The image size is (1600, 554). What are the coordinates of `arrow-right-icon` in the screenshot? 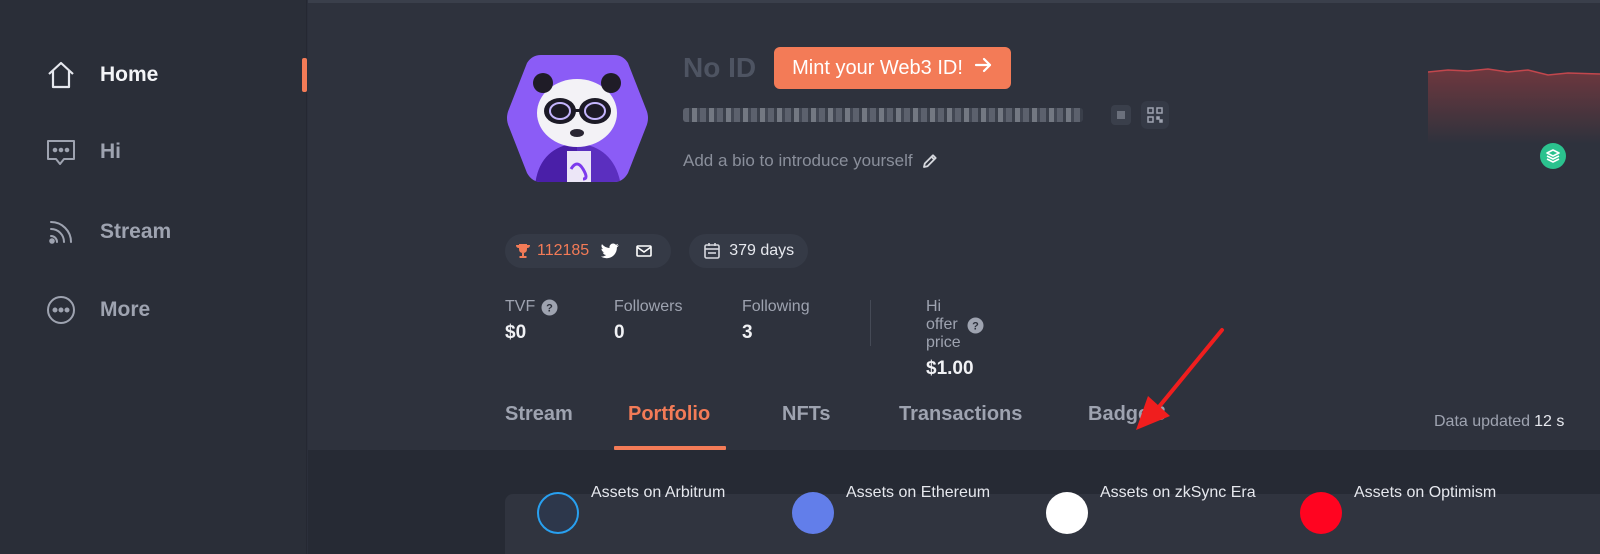 It's located at (983, 68).